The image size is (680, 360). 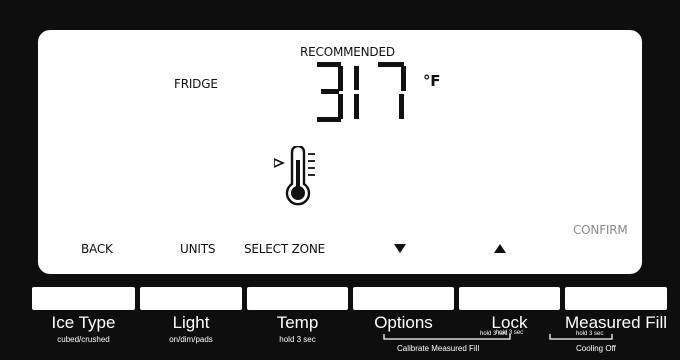 I want to click on light-sublabel: on/dim/pads, so click(x=191, y=339).